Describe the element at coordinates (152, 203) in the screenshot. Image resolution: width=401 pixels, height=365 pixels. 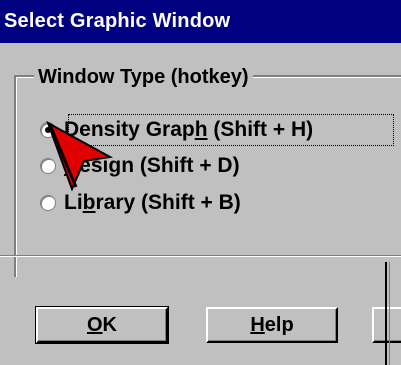
I see `radio-label-library: Library (Shift + B)` at that location.